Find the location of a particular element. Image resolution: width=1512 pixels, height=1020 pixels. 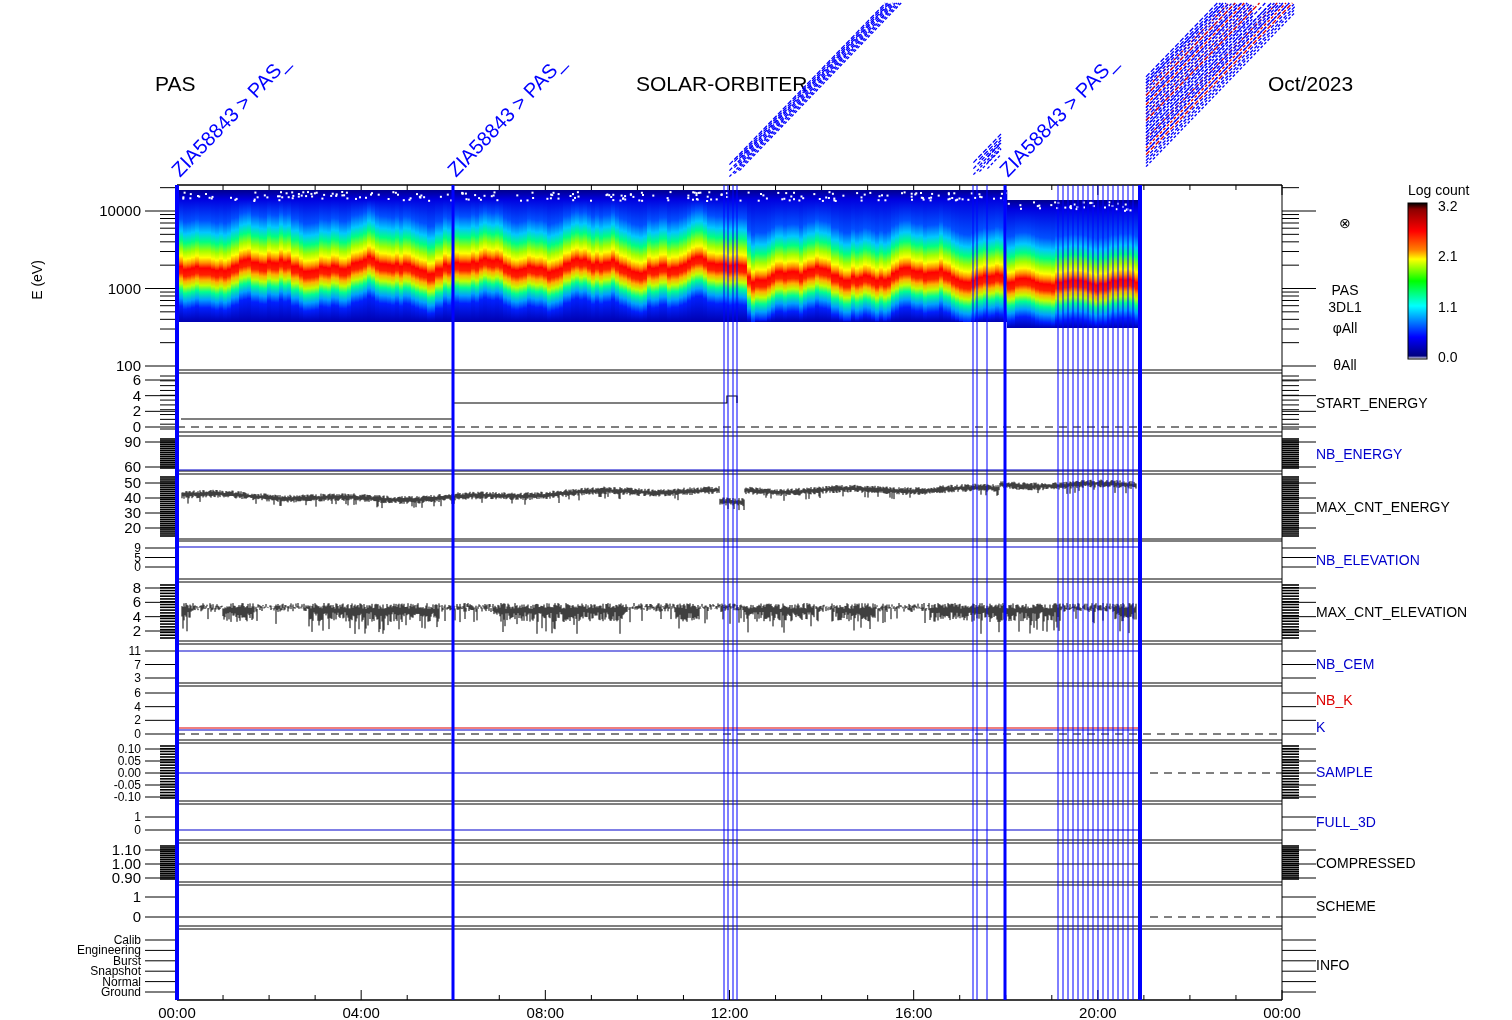

spectrogram-annotation: 3DL1 is located at coordinates (1345, 307).